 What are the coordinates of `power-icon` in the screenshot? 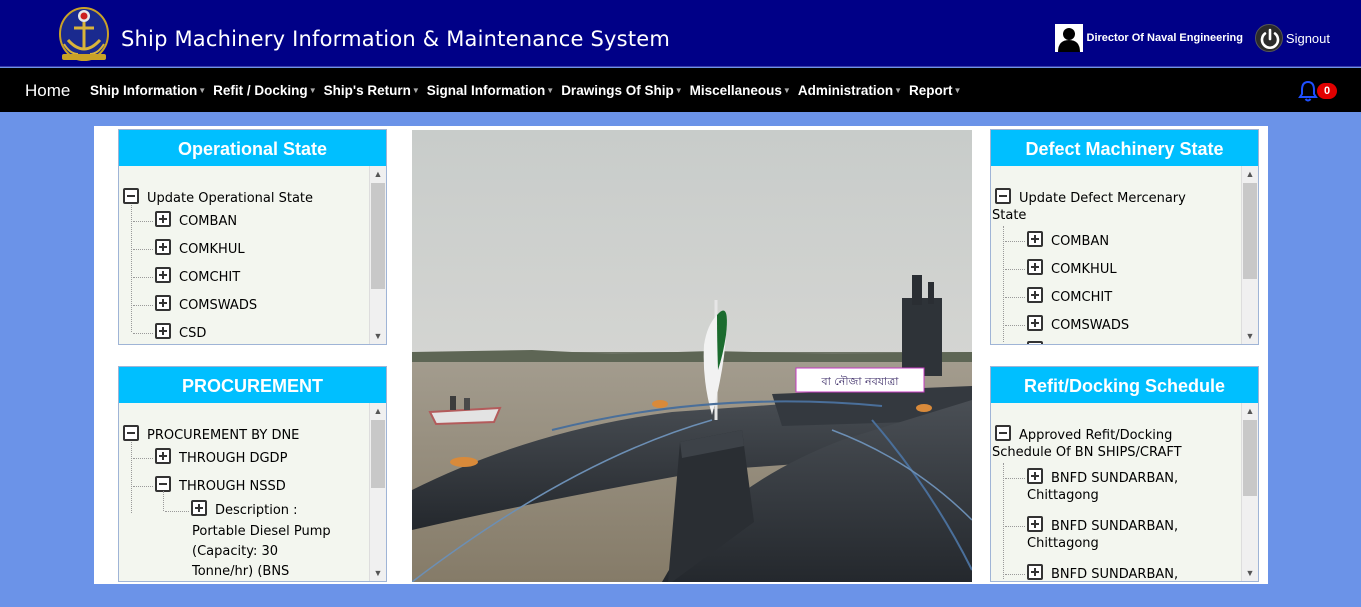 It's located at (1268, 38).